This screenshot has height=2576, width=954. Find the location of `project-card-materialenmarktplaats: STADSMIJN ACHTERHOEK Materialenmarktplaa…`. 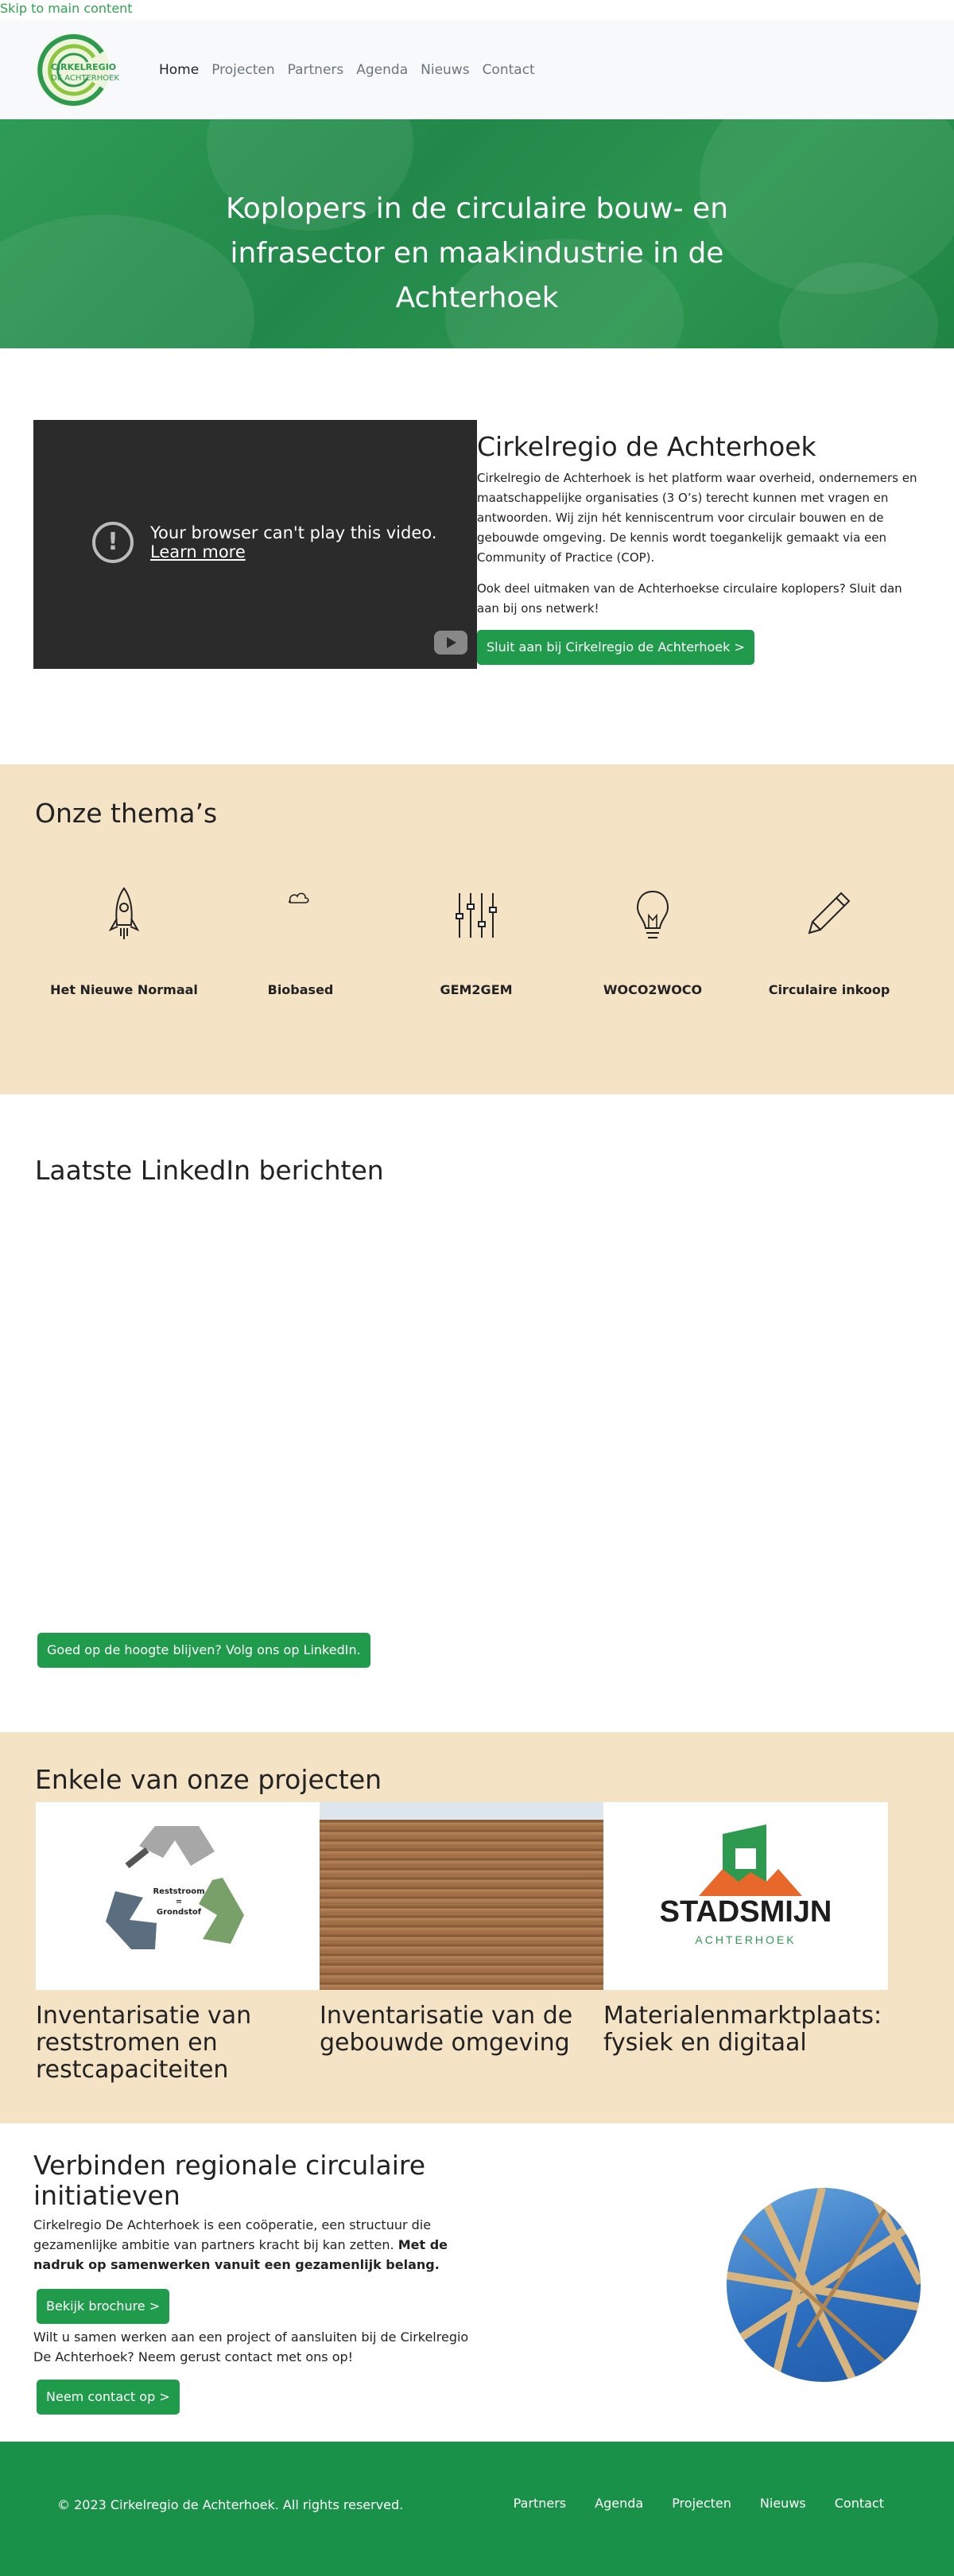

project-card-materialenmarktplaats: STADSMIJN ACHTERHOEK Materialenmarktplaa… is located at coordinates (745, 1929).